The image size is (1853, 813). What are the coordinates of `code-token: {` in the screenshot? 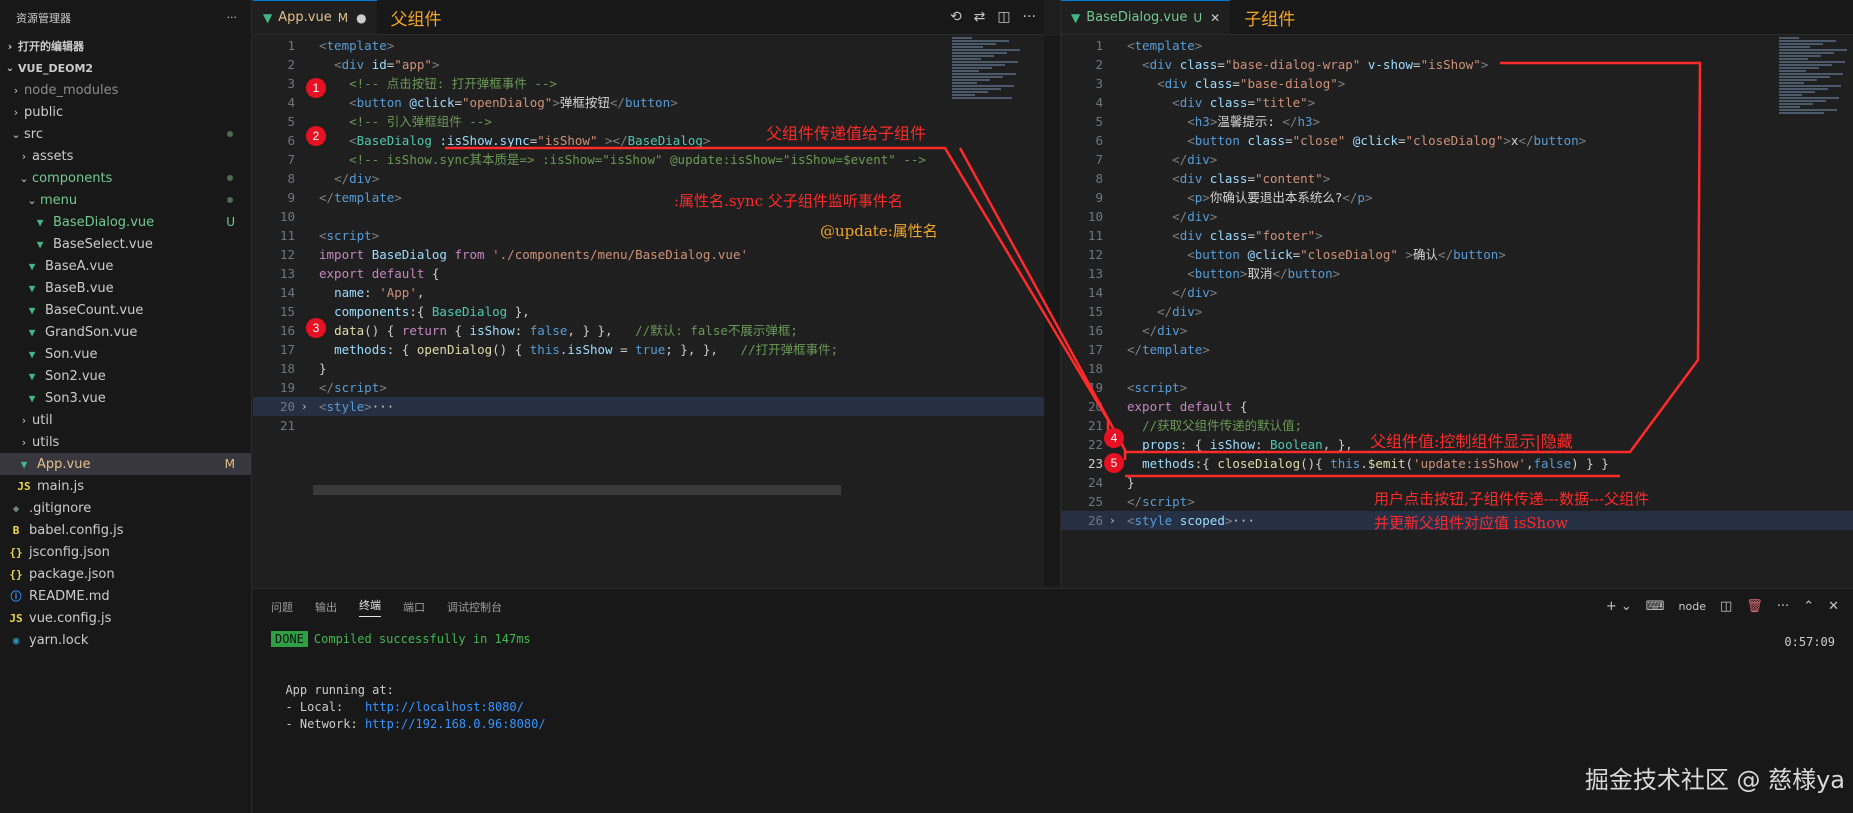 It's located at (432, 273).